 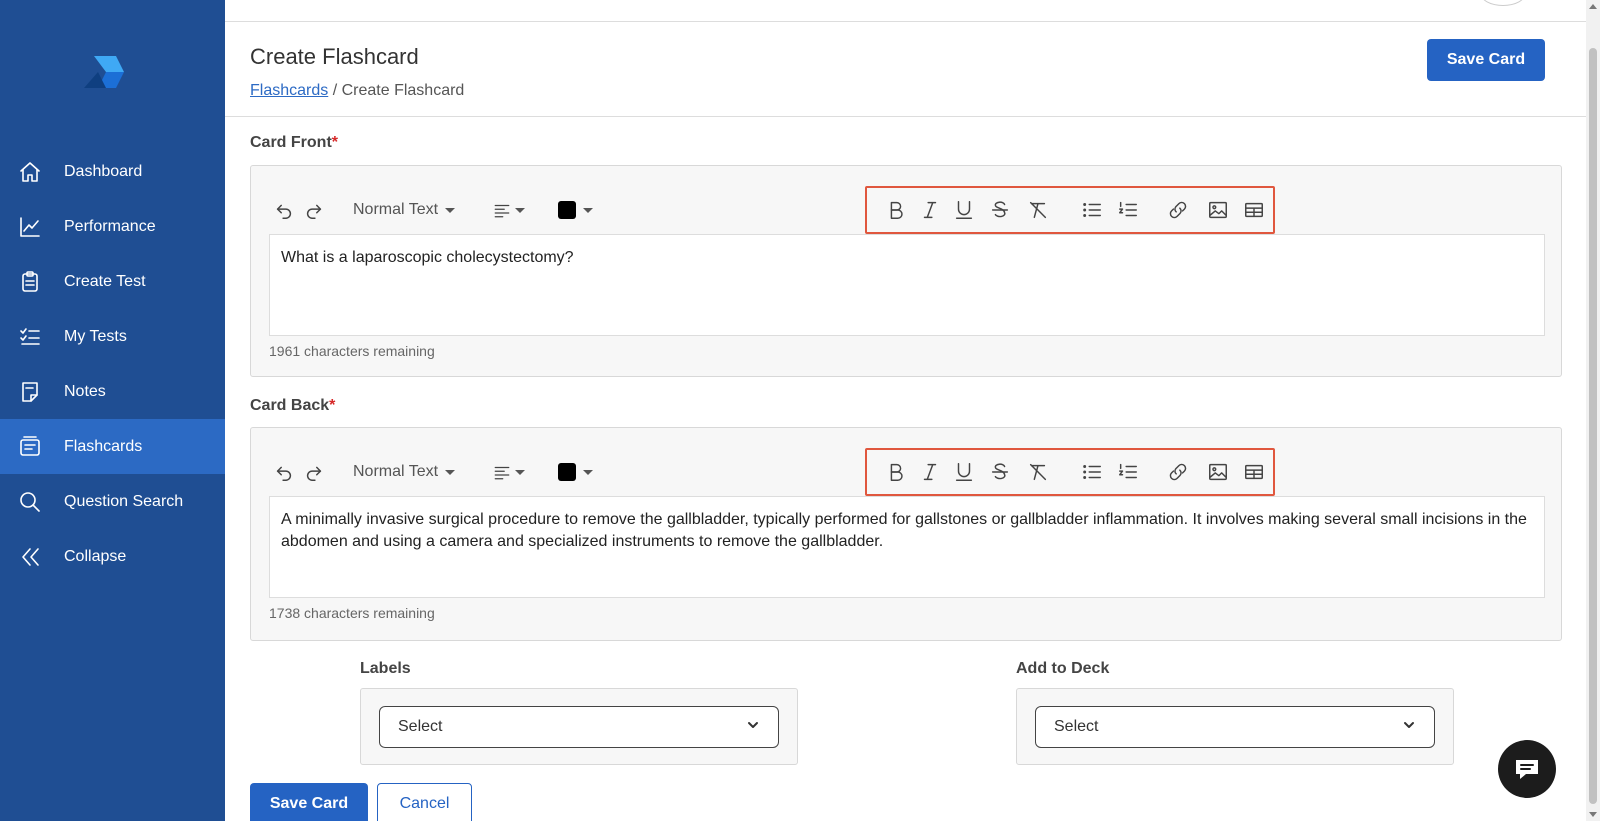 What do you see at coordinates (30, 337) in the screenshot?
I see `checklist-icon` at bounding box center [30, 337].